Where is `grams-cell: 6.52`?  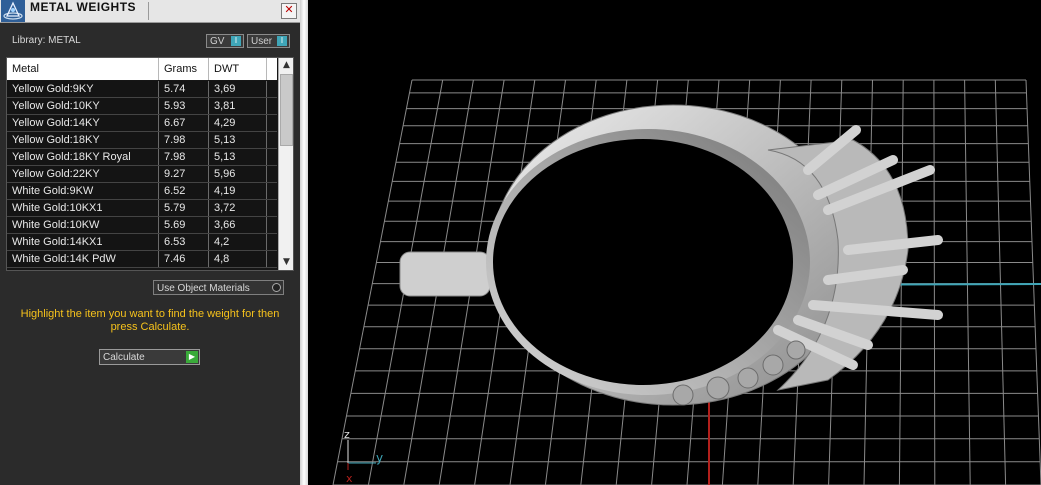
grams-cell: 6.52 is located at coordinates (184, 191).